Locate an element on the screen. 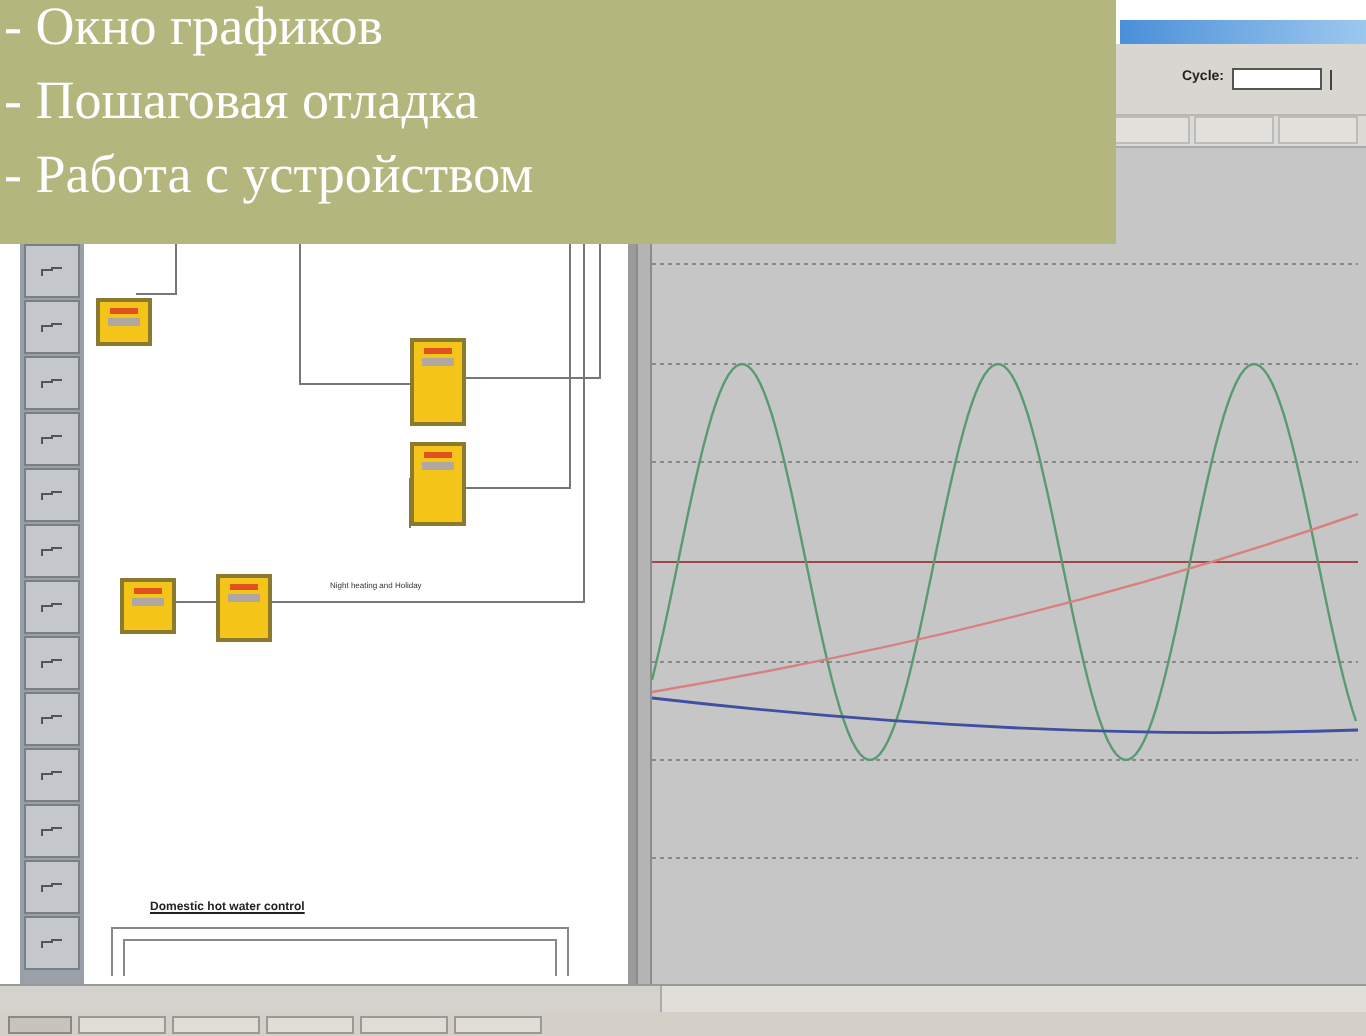 Image resolution: width=1366 pixels, height=1036 pixels. splitter is located at coordinates (644, 614).